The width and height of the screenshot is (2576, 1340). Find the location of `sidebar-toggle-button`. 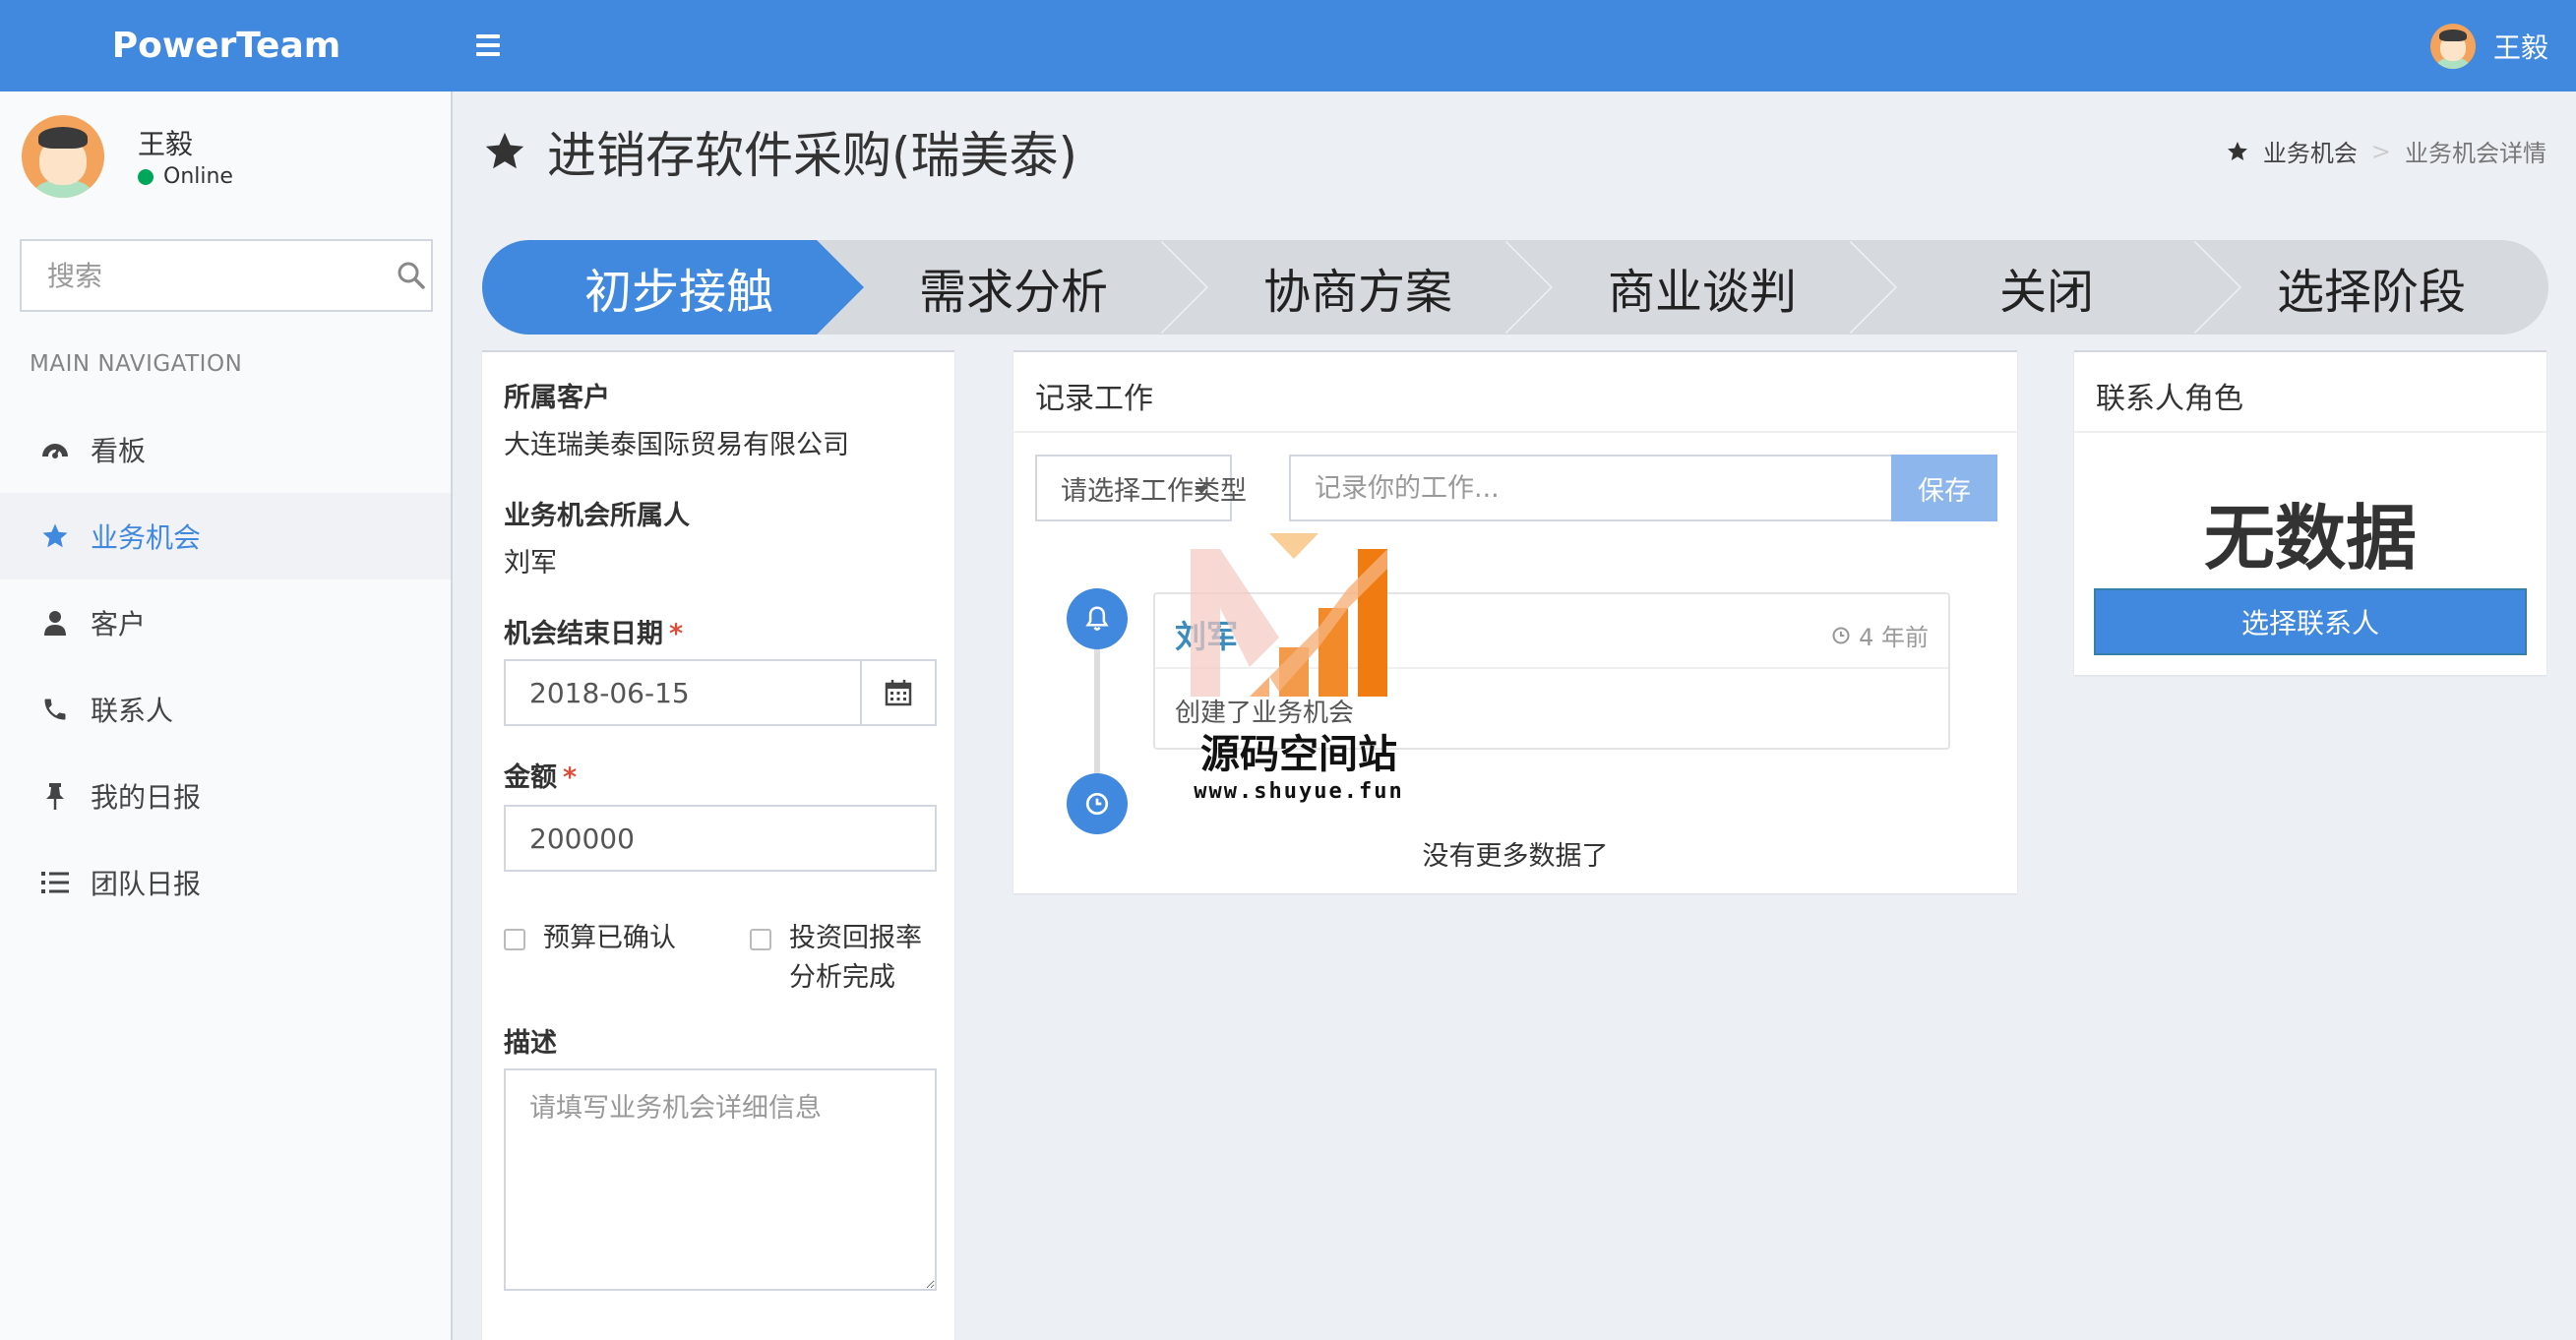

sidebar-toggle-button is located at coordinates (494, 45).